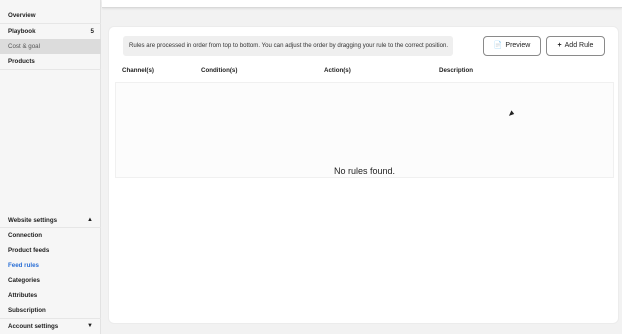 The height and width of the screenshot is (334, 622). Describe the element at coordinates (21, 61) in the screenshot. I see `sidebar-item-label: Products` at that location.